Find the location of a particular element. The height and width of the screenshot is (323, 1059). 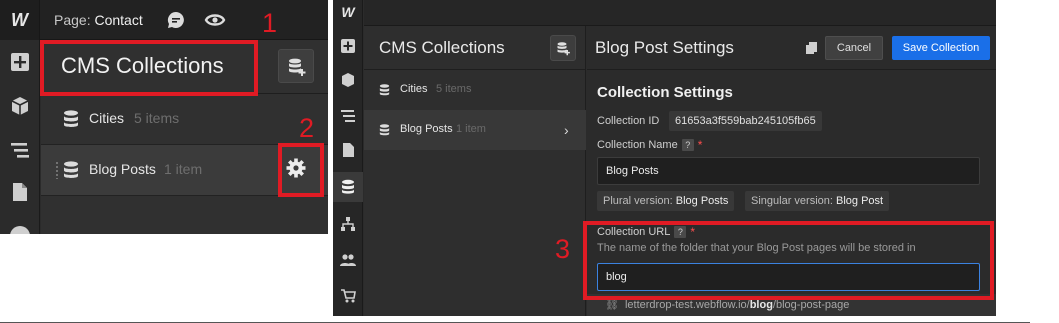

url-prefix: letterdrop-test.webflow.io/ is located at coordinates (687, 305).